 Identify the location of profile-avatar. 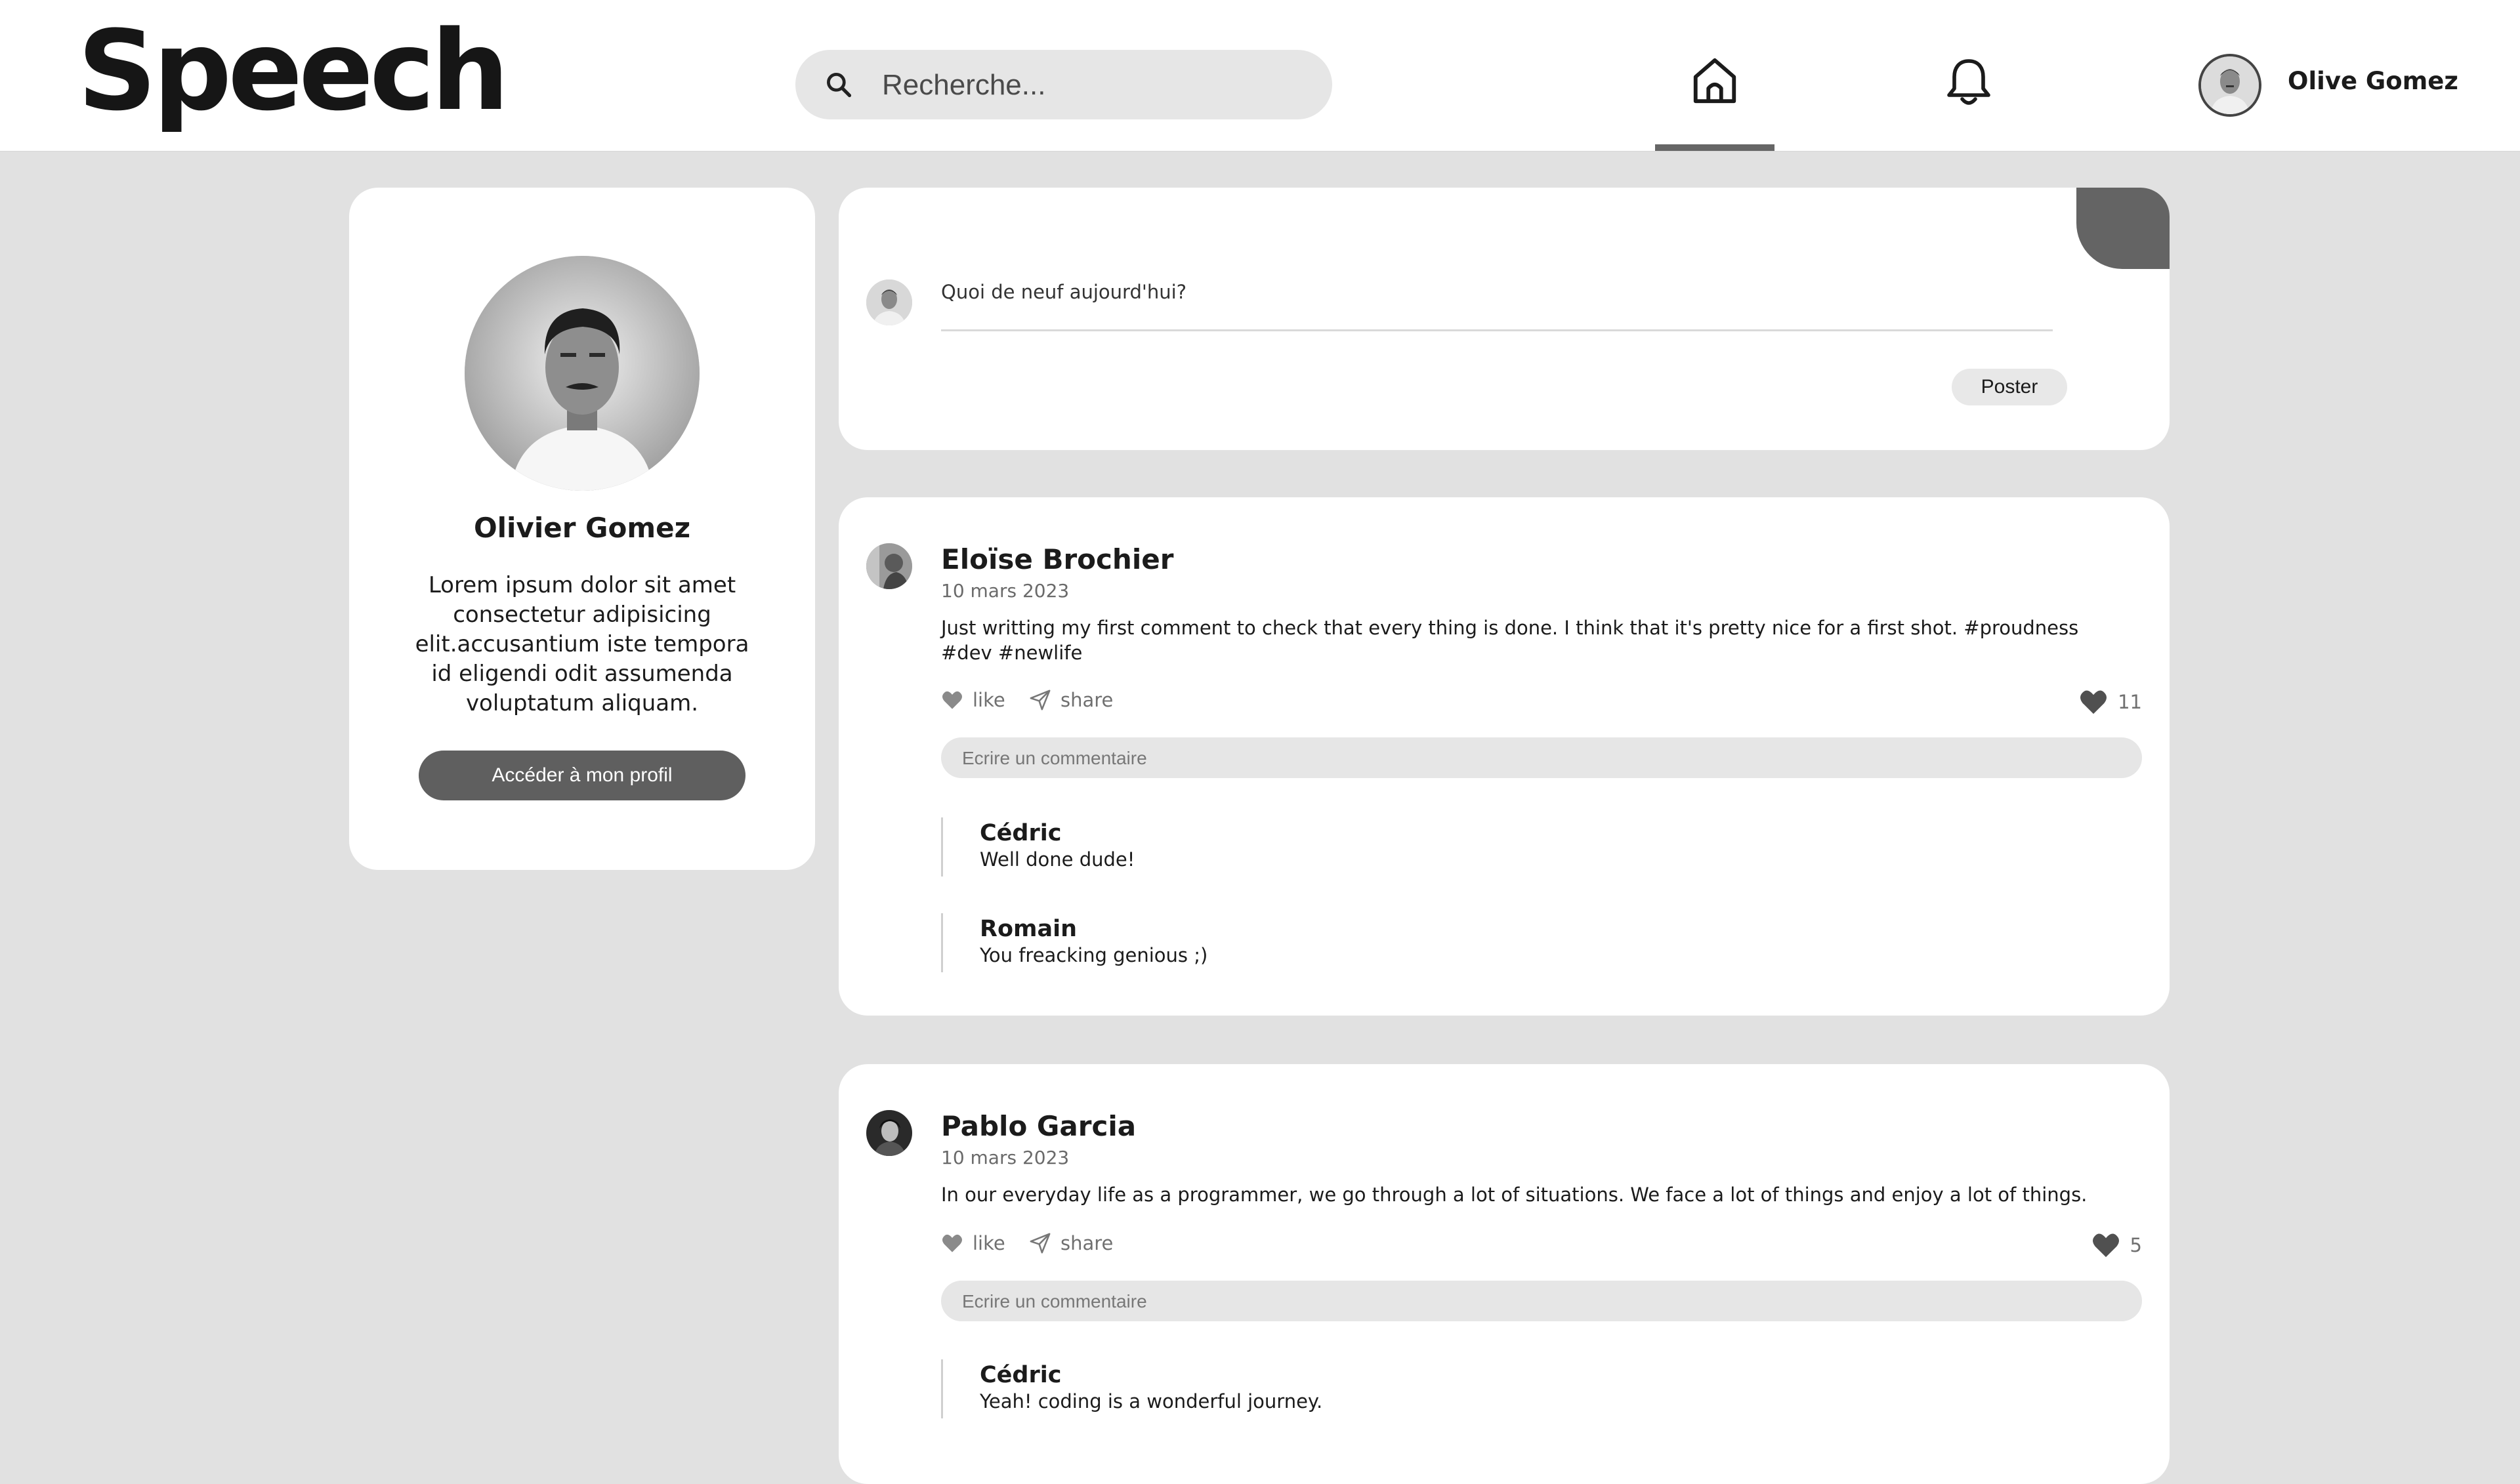
(582, 374).